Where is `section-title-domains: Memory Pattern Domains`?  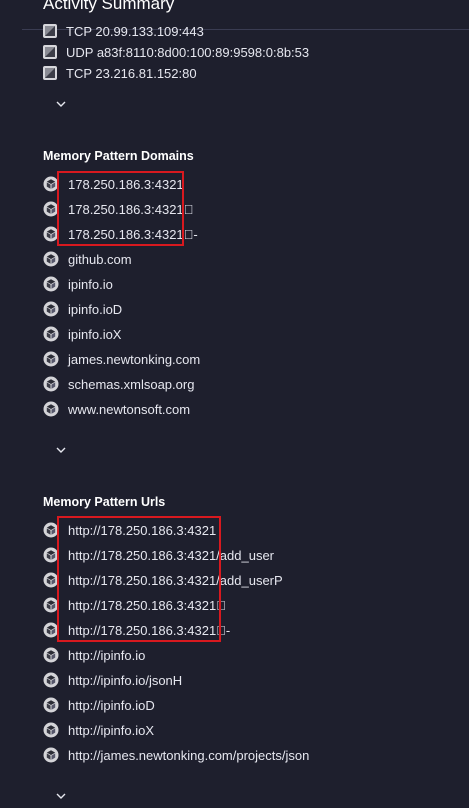
section-title-domains: Memory Pattern Domains is located at coordinates (118, 156).